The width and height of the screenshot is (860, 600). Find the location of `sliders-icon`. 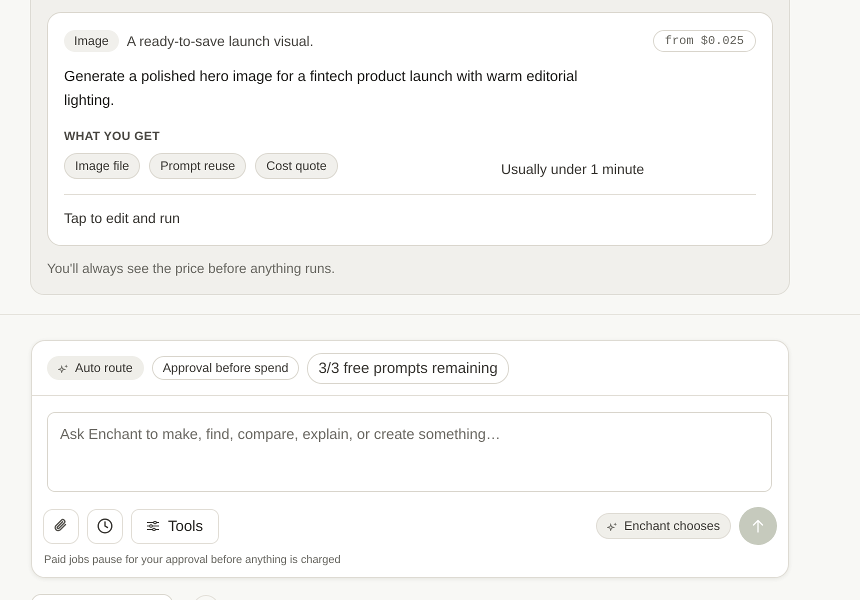

sliders-icon is located at coordinates (153, 526).